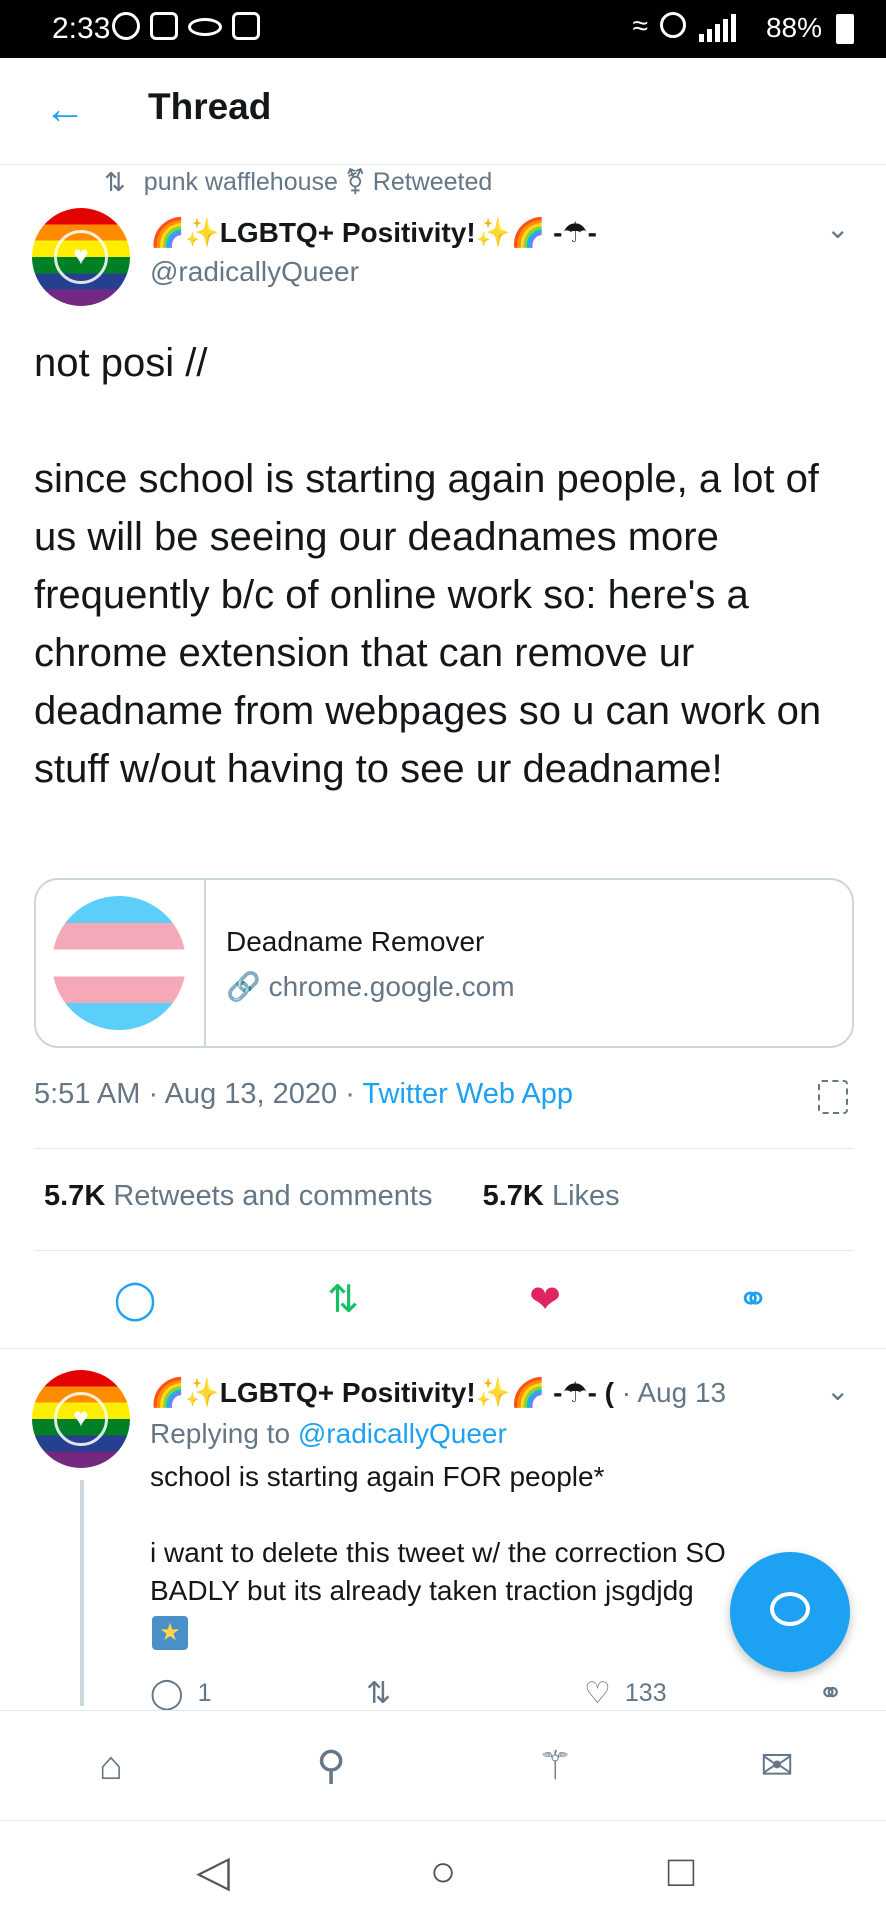 The width and height of the screenshot is (886, 1921). I want to click on link-card: Deadname Remover 🔗 chrome.google.com, so click(444, 963).